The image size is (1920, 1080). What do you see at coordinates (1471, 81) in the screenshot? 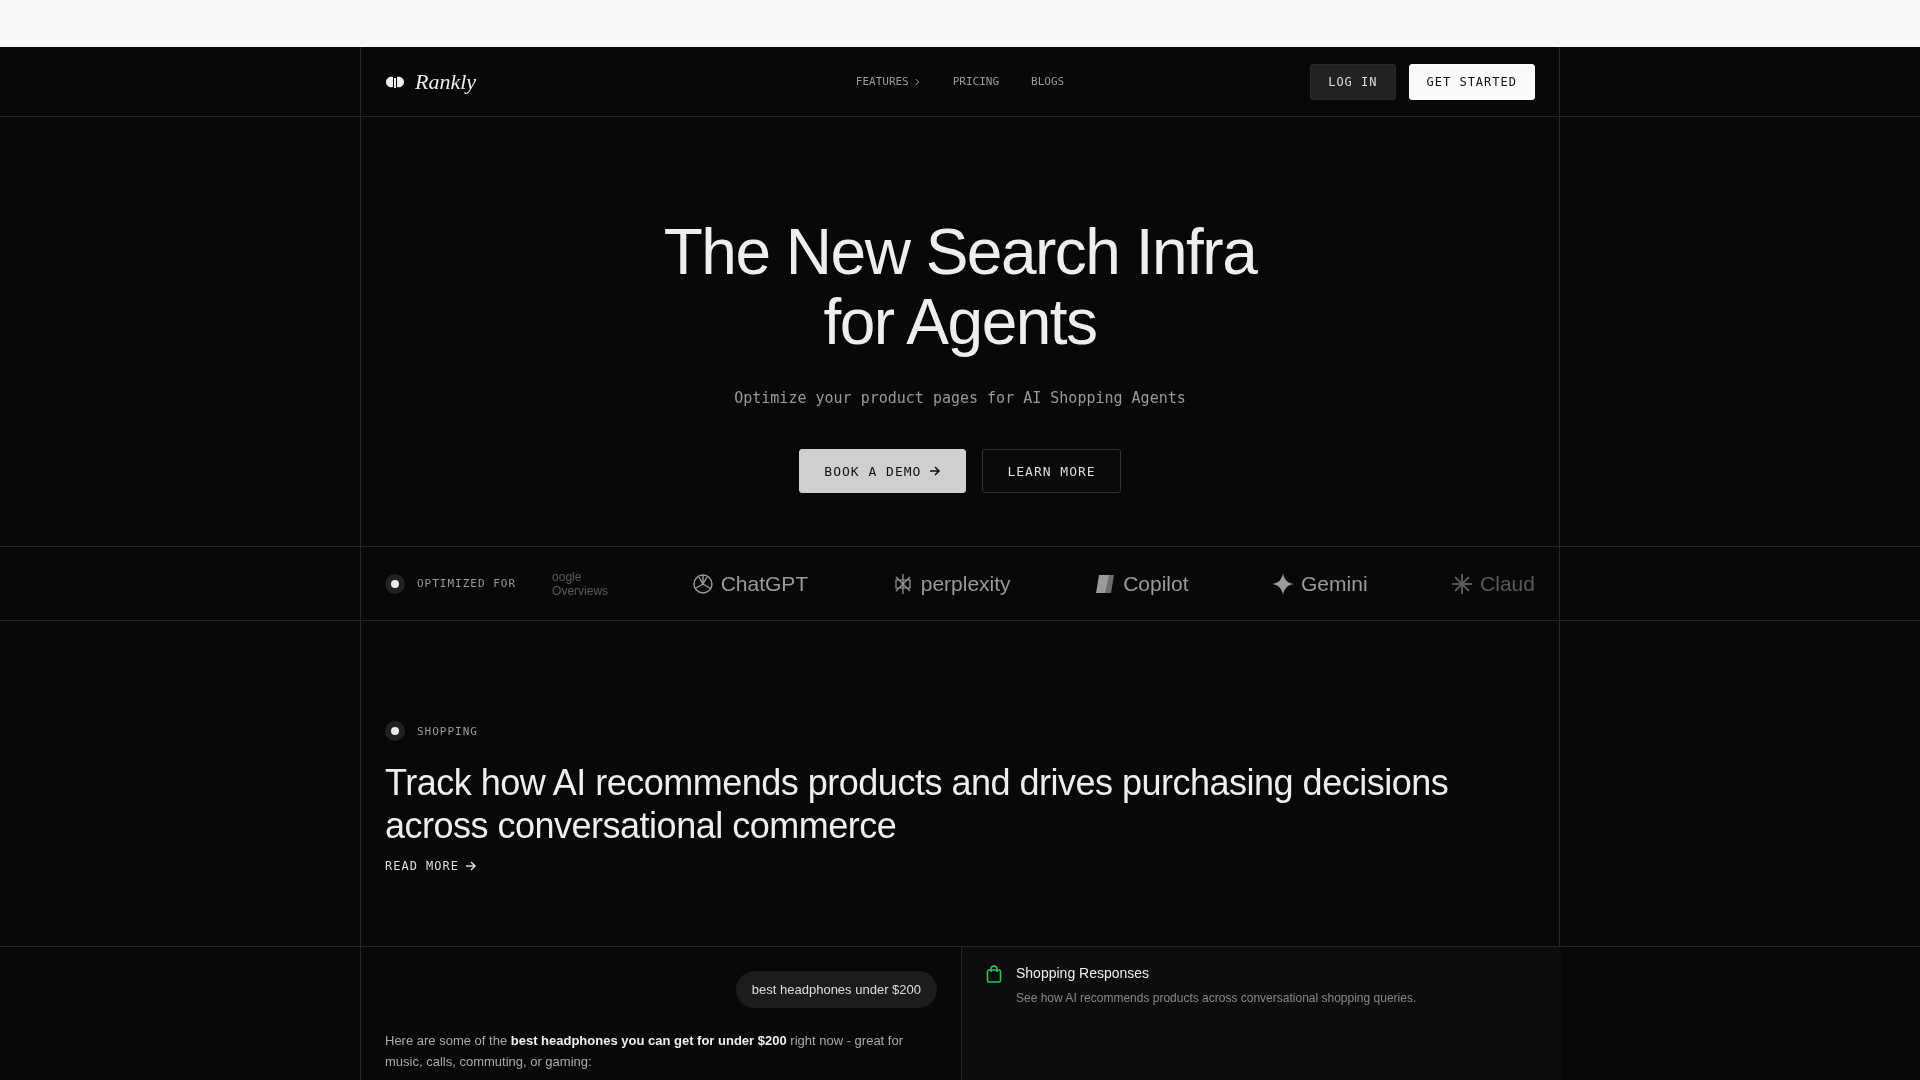
I see `get-started-button: GET STARTED` at bounding box center [1471, 81].